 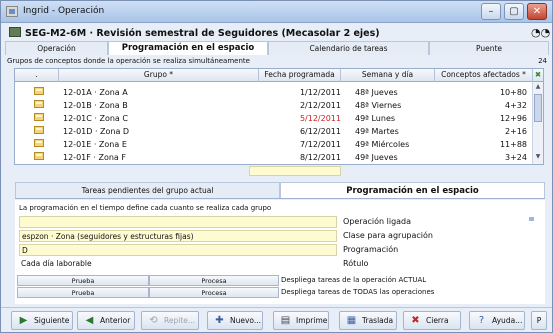 I want to click on test-all-button: Prueba, so click(x=83, y=292).